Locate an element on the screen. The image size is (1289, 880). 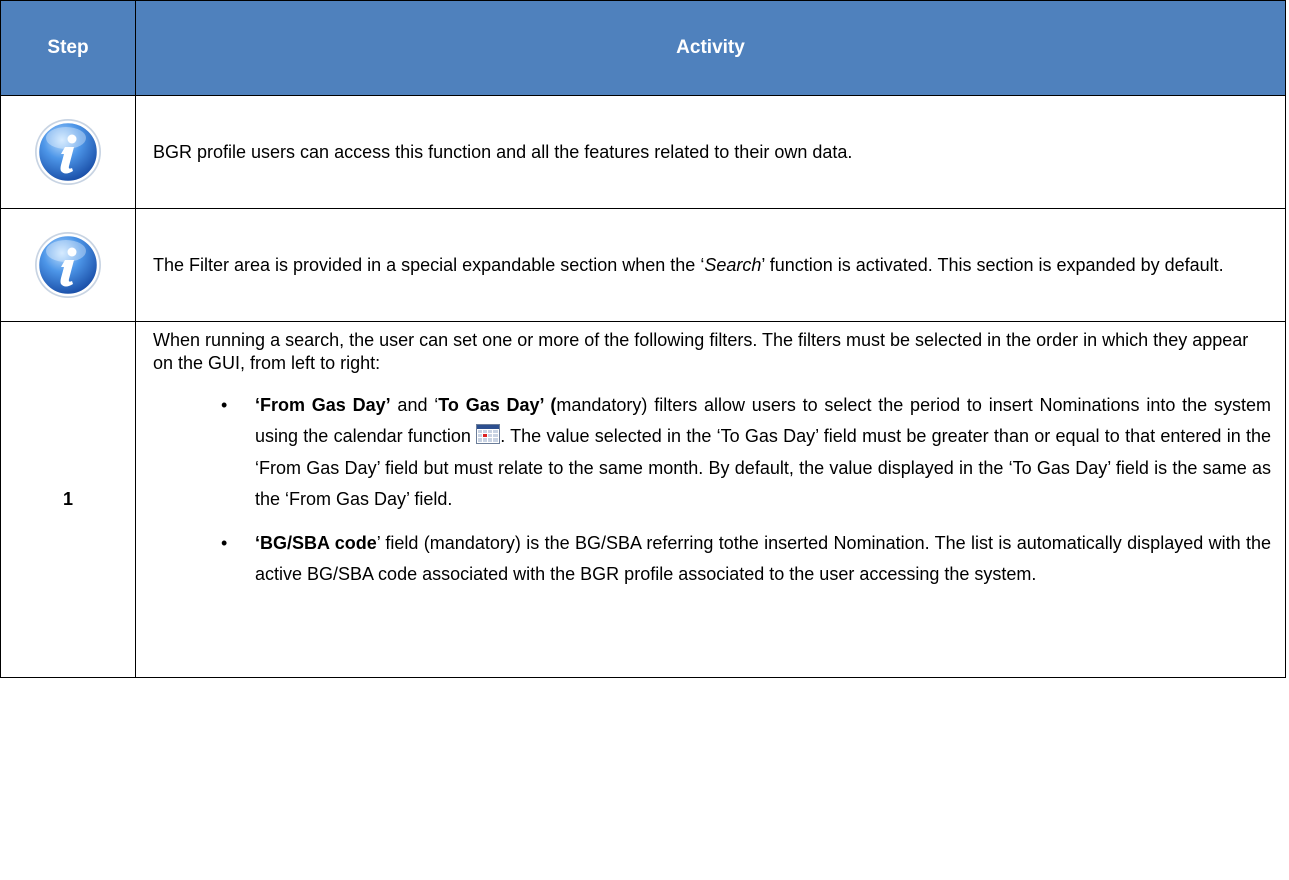
from-gas-day-label: ‘From Gas Day’ is located at coordinates (323, 404).